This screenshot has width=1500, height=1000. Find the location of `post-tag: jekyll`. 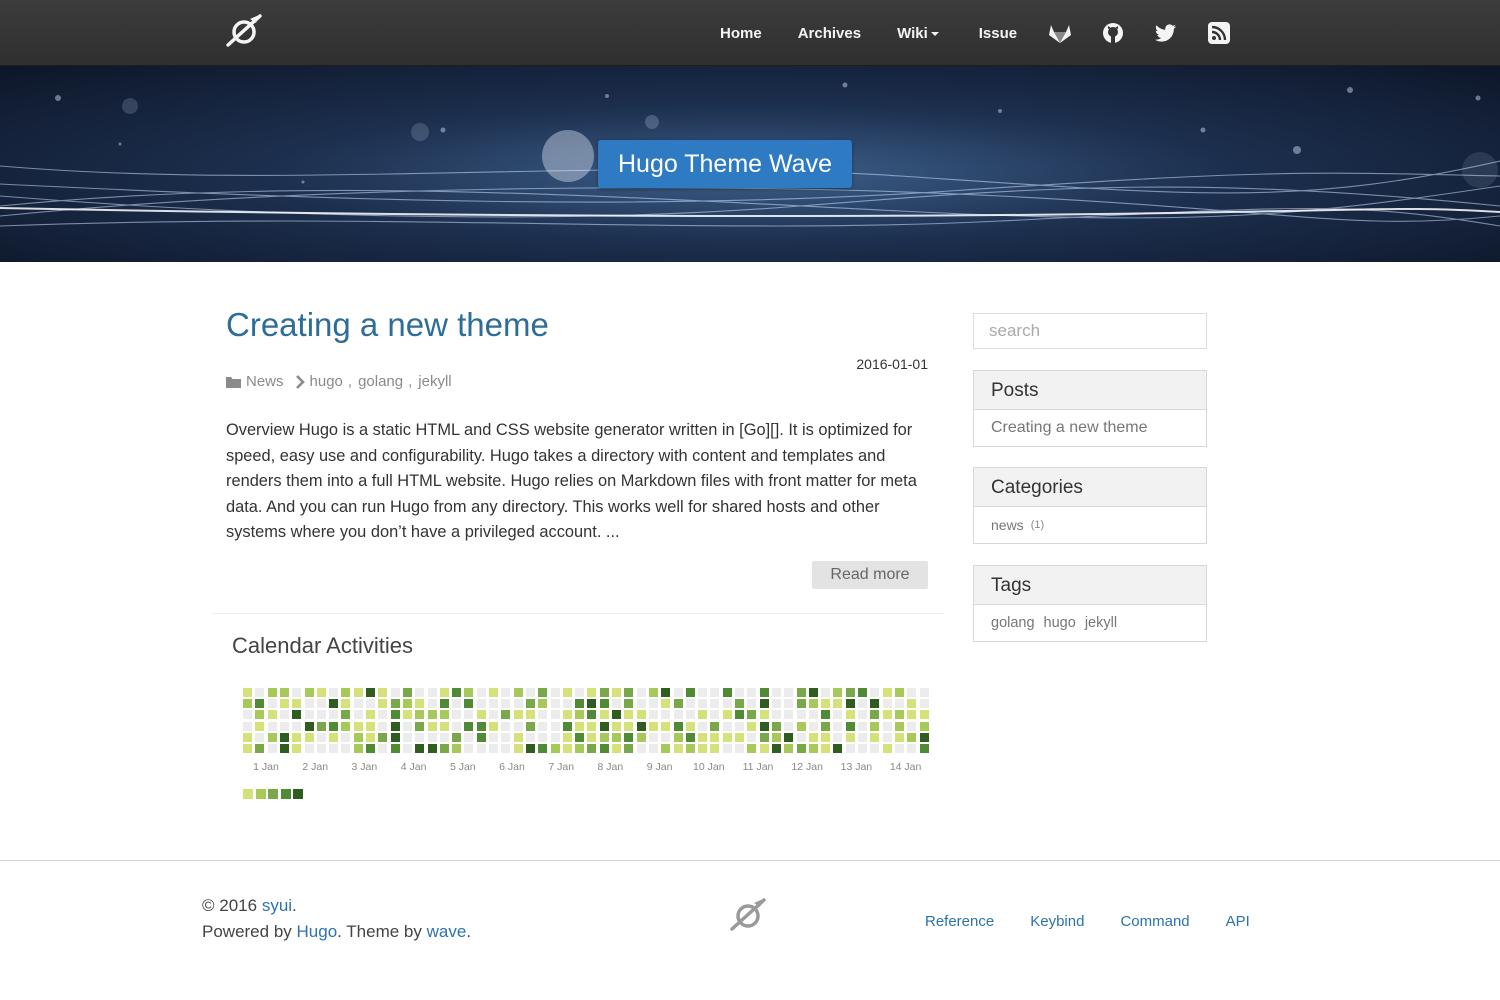

post-tag: jekyll is located at coordinates (434, 381).